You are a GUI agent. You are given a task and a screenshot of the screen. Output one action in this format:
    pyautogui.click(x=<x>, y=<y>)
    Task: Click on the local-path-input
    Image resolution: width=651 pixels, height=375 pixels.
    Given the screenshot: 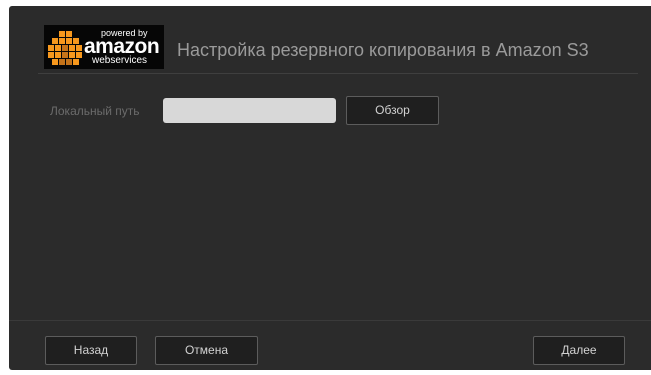 What is the action you would take?
    pyautogui.click(x=249, y=110)
    